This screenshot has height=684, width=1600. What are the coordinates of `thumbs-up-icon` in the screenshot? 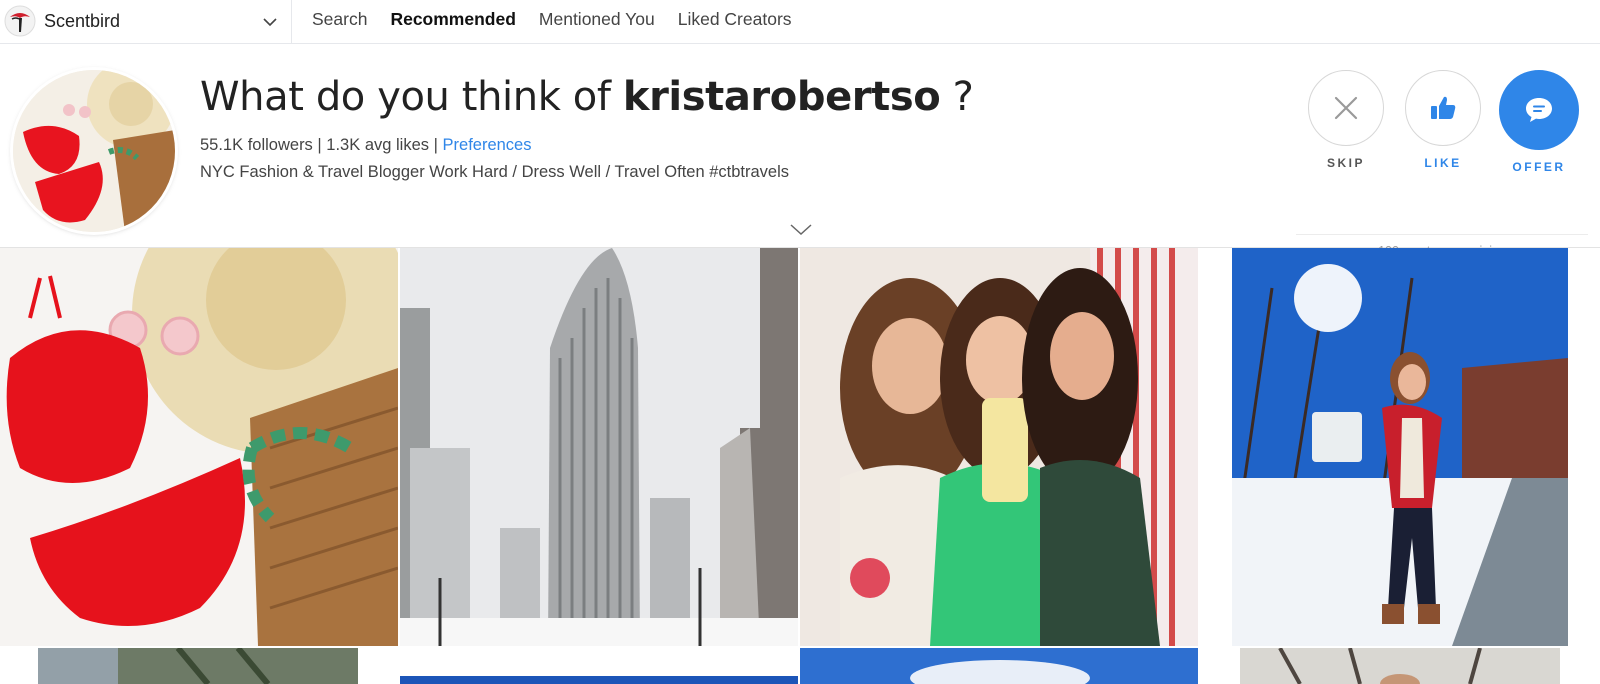 It's located at (1443, 107).